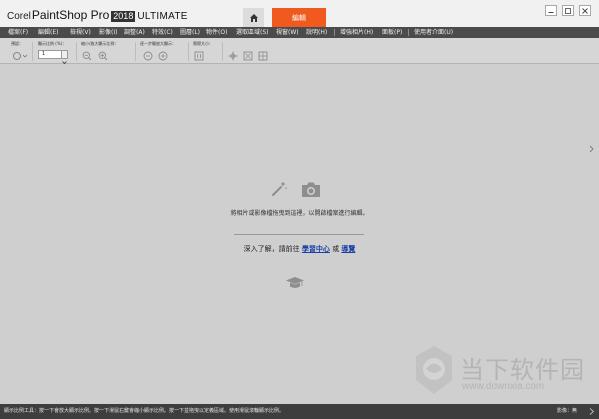 The image size is (599, 419). What do you see at coordinates (592, 411) in the screenshot?
I see `status-expand-icon` at bounding box center [592, 411].